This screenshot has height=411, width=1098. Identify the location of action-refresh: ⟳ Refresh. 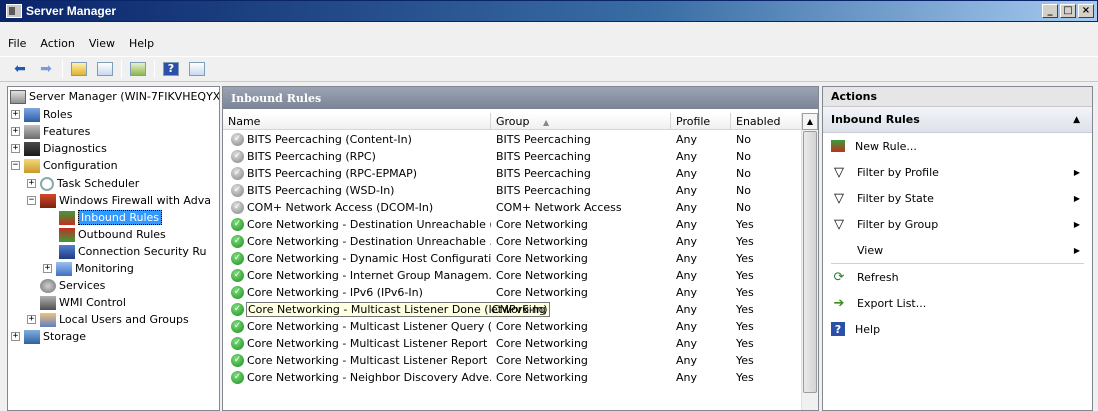
(957, 277).